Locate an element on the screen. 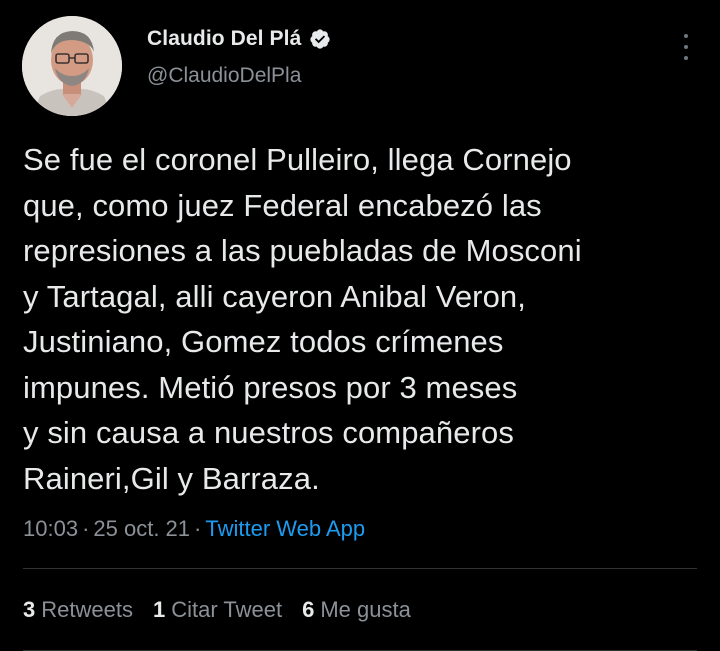 This screenshot has width=720, height=651. avatar-photo is located at coordinates (72, 66).